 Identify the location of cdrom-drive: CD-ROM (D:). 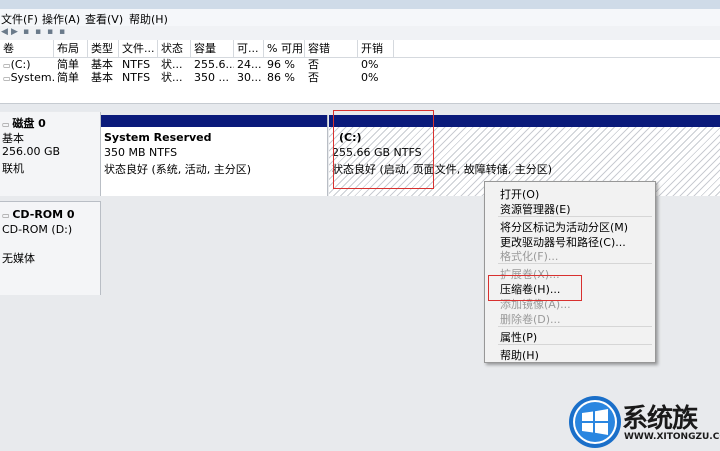
(37, 229).